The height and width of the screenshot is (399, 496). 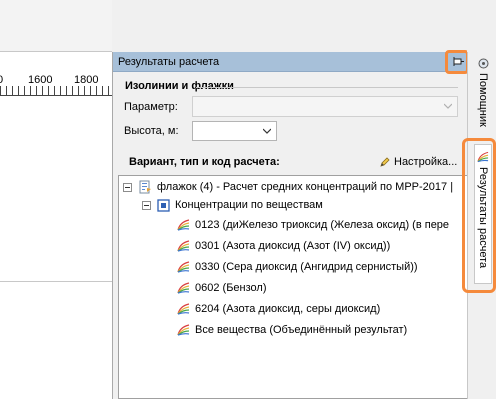 I want to click on help-assistant-icon, so click(x=483, y=63).